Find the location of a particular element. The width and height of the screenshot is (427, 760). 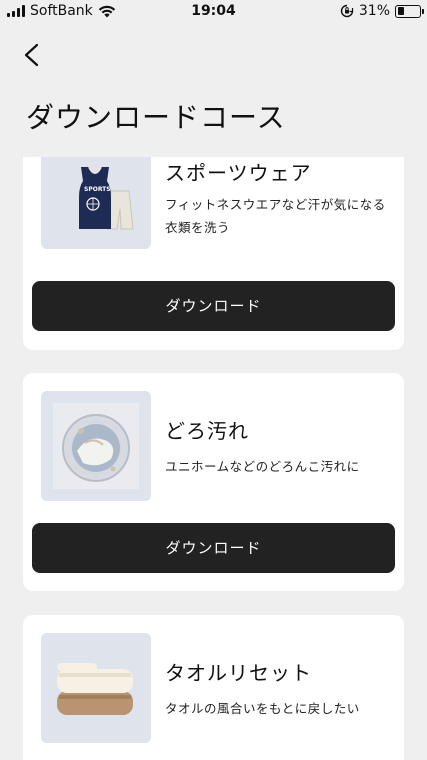

status-right: 31% is located at coordinates (382, 11).